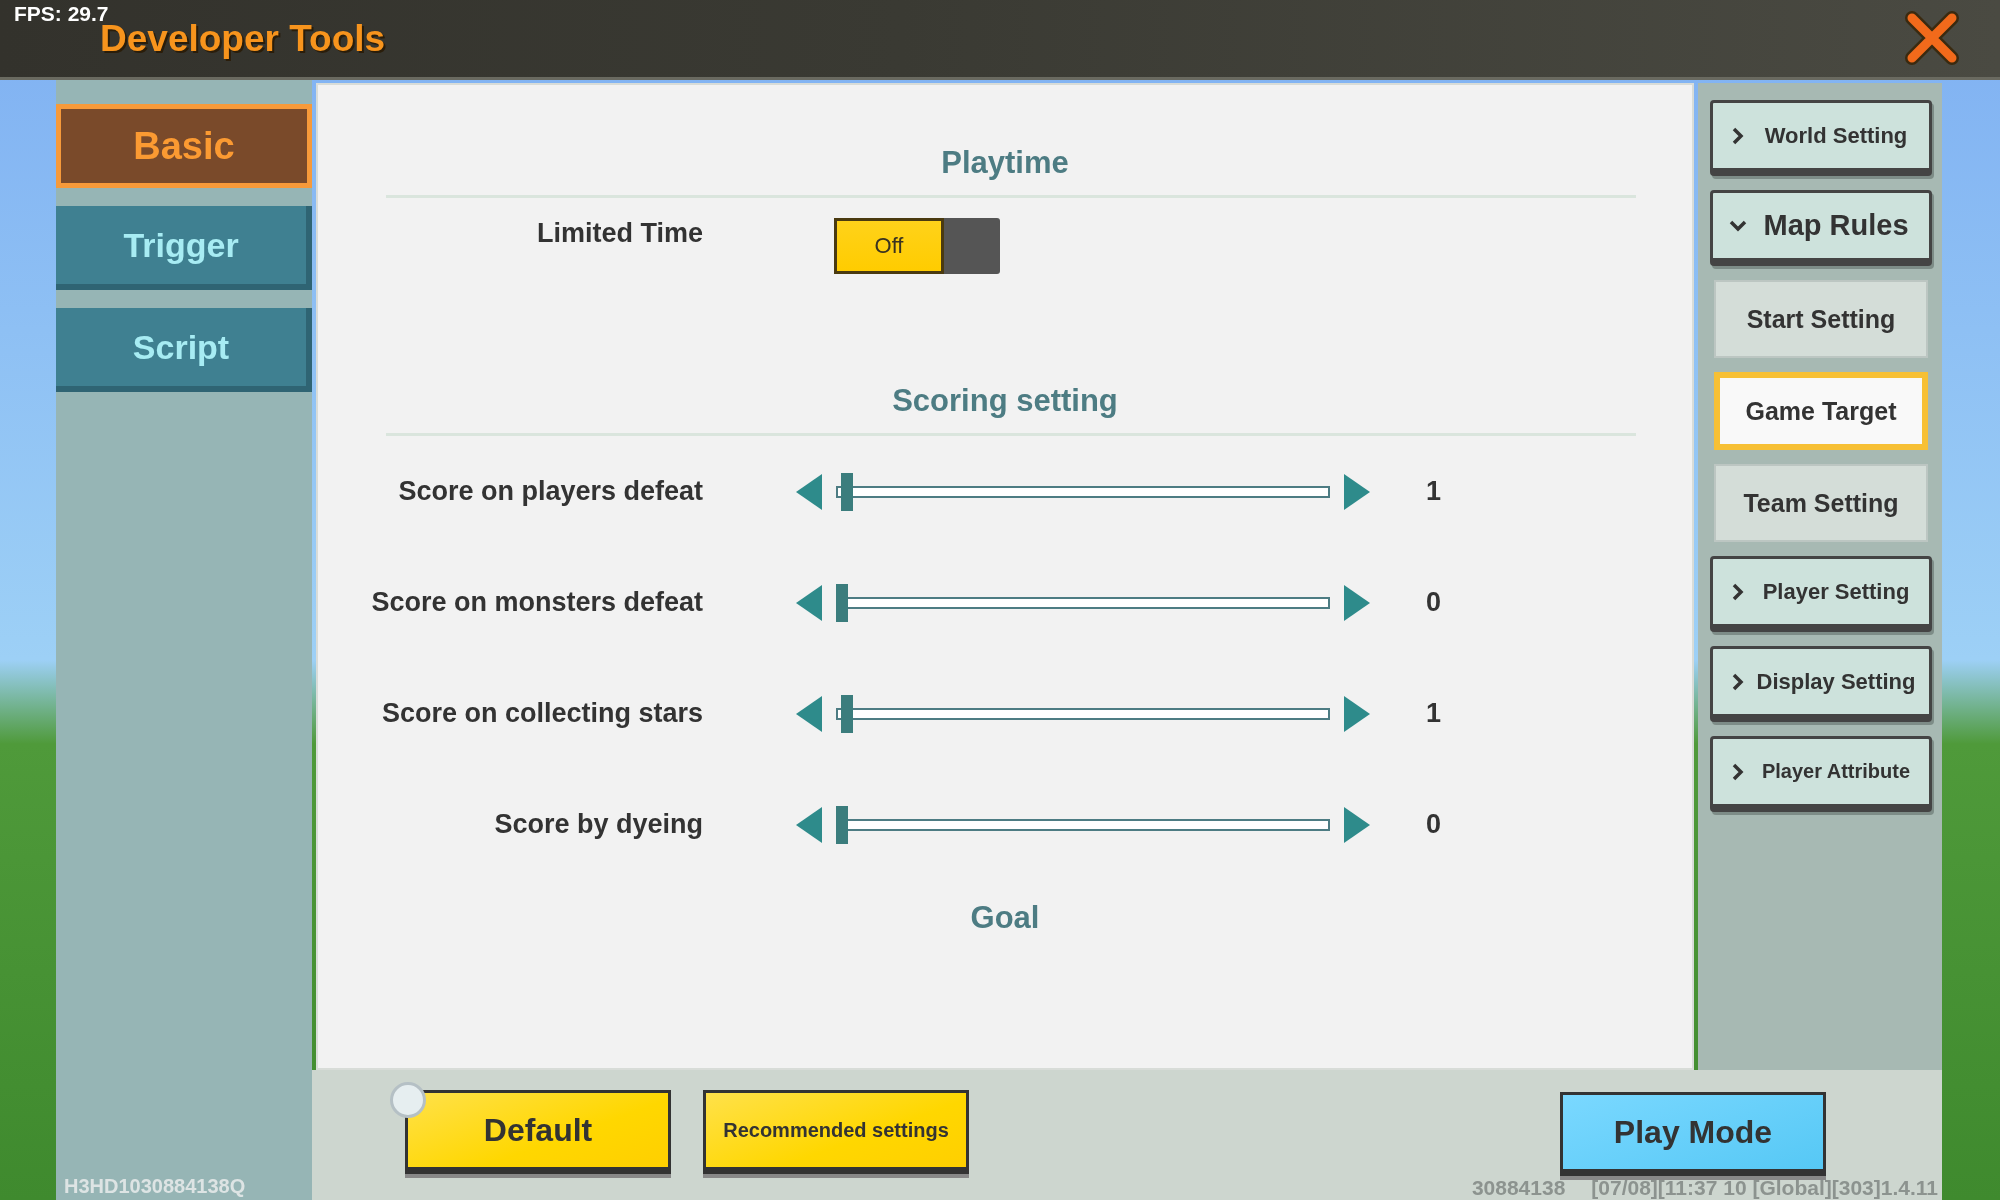 This screenshot has width=2000, height=1200. I want to click on section-heading: Scoring setting, so click(1005, 401).